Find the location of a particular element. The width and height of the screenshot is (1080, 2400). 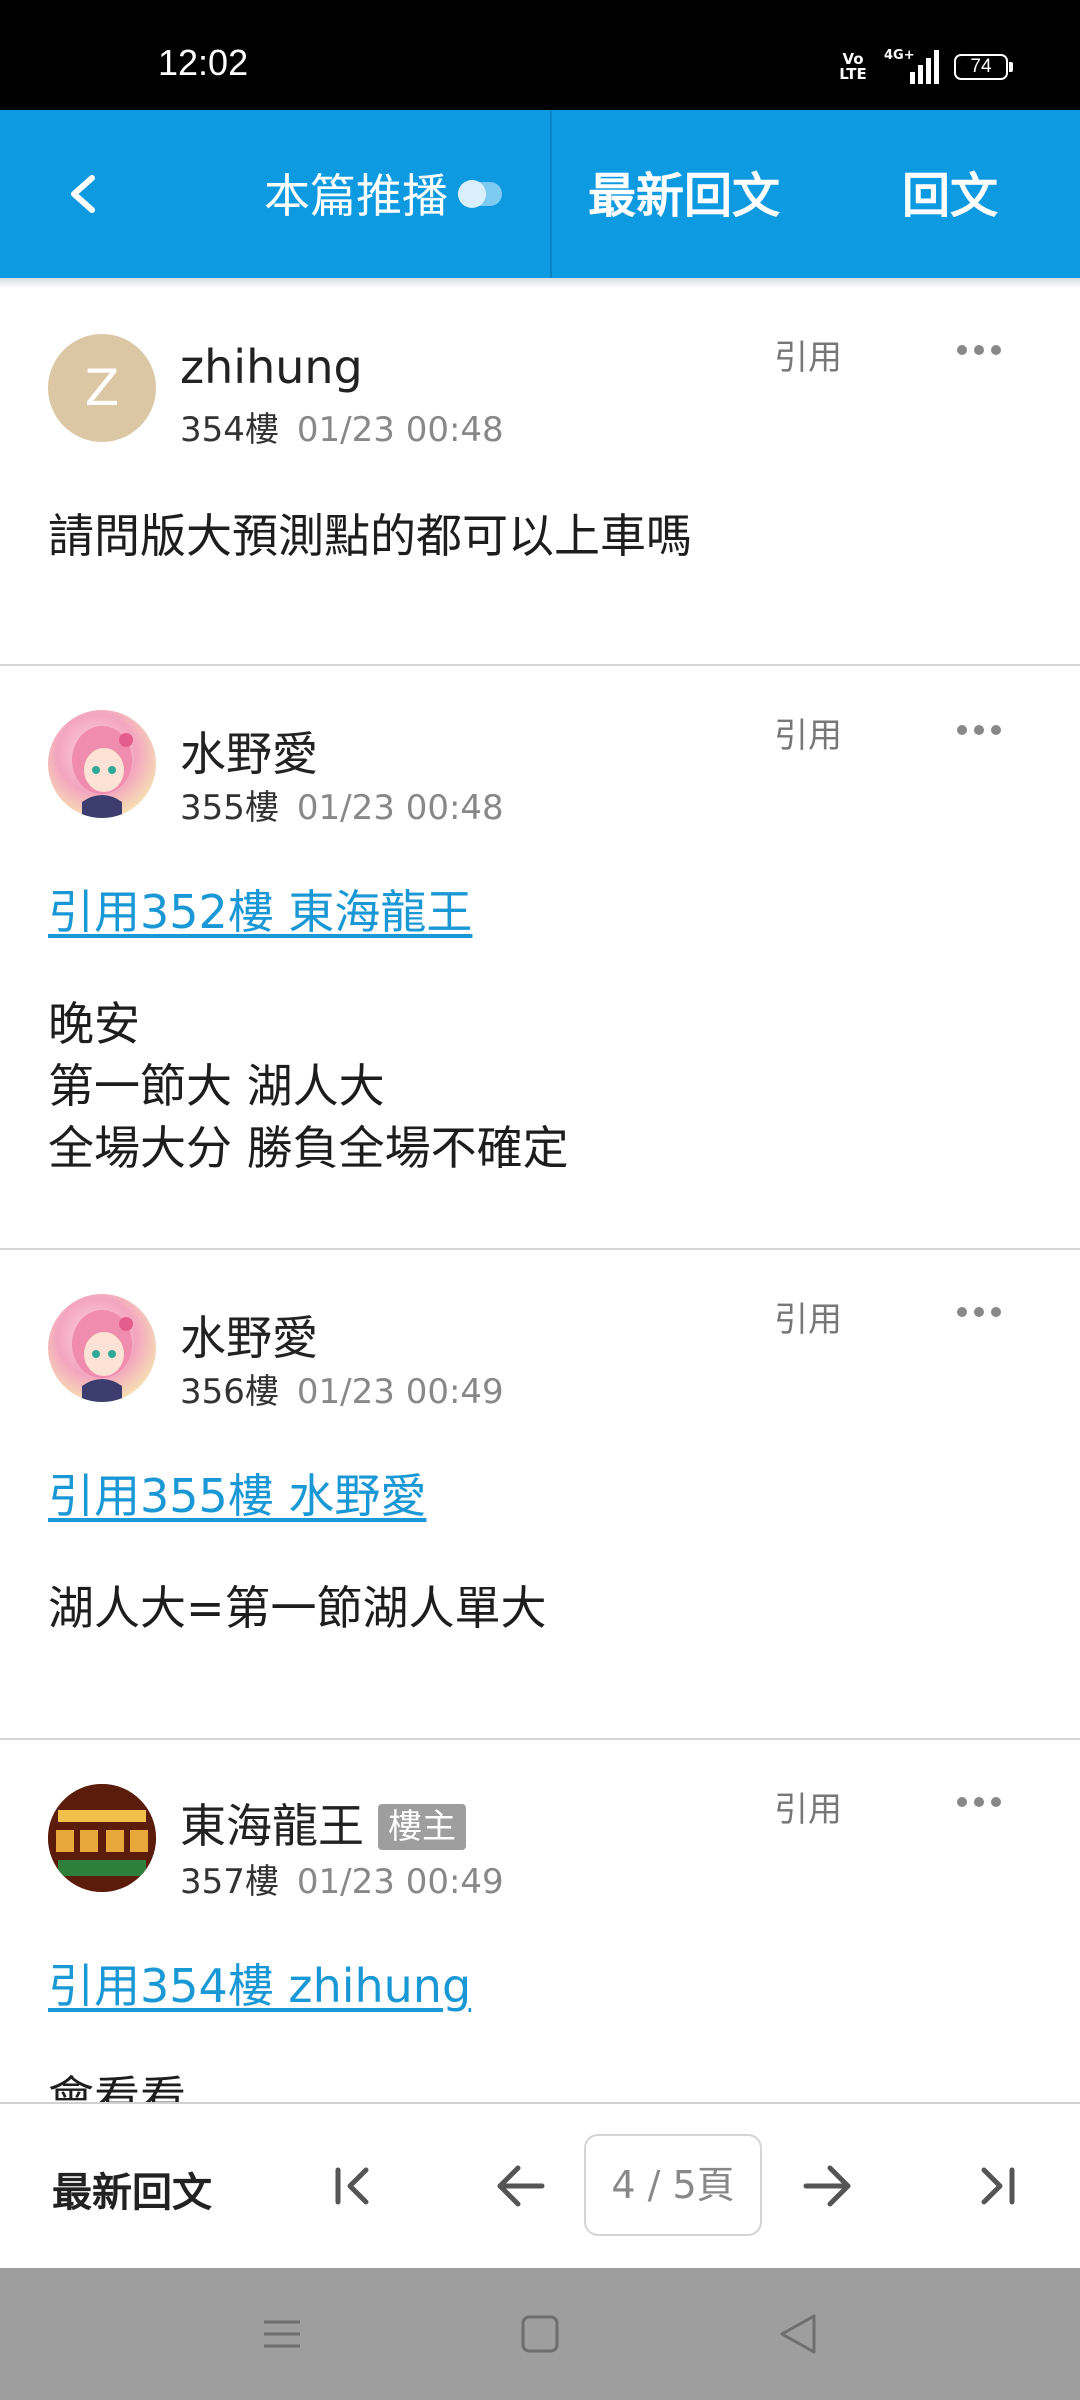

post-meta: 355樓 01/23 00:48 is located at coordinates (342, 804).